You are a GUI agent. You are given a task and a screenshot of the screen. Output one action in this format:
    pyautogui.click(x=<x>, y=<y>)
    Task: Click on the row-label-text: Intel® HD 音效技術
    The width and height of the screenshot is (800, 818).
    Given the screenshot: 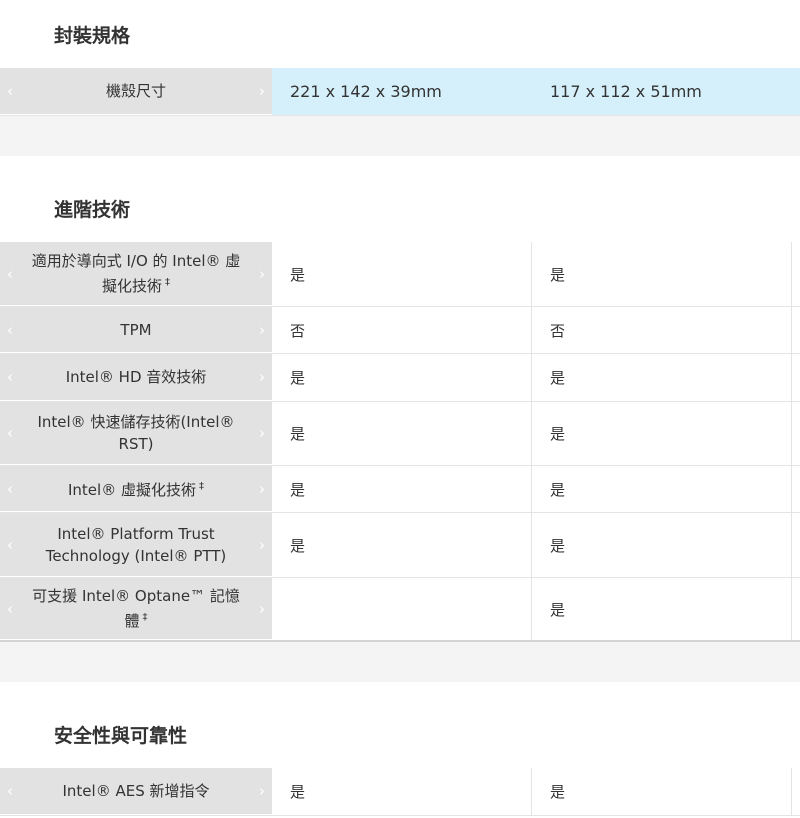 What is the action you would take?
    pyautogui.click(x=136, y=377)
    